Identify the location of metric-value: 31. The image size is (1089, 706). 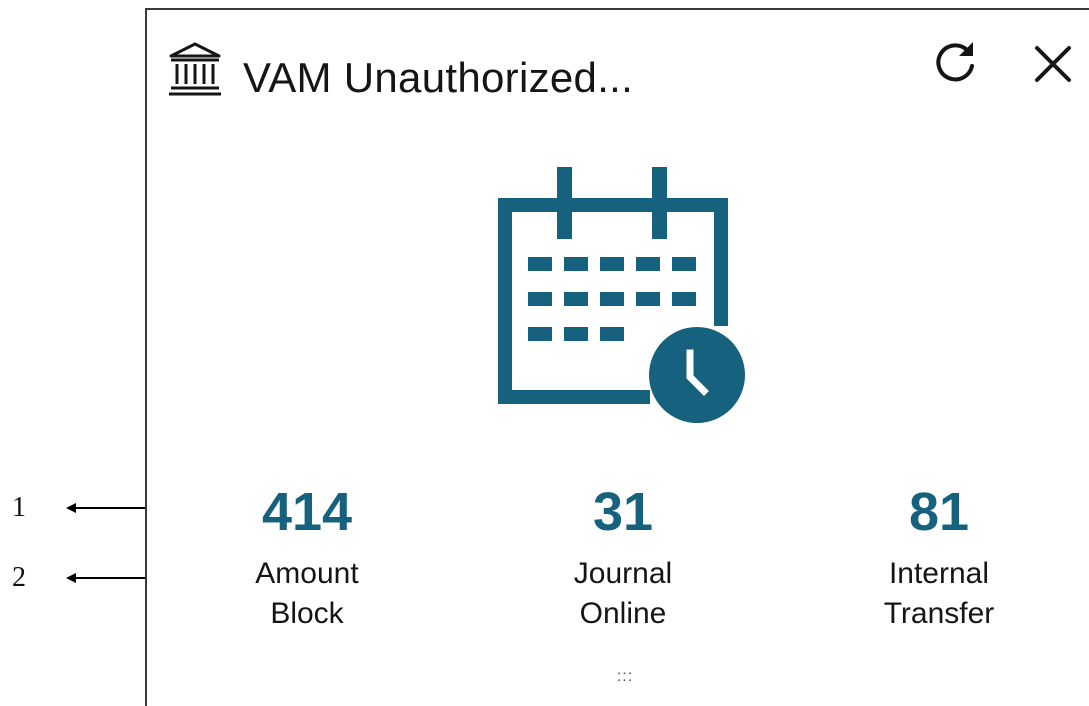
(623, 512).